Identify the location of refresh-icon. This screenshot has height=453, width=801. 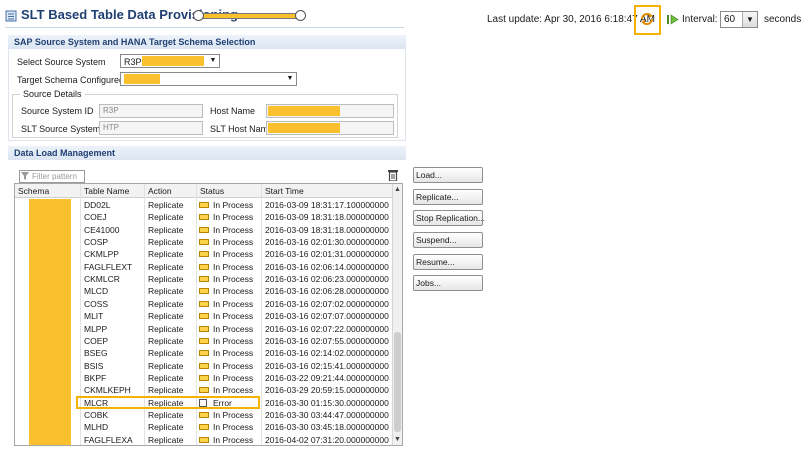
(647, 19).